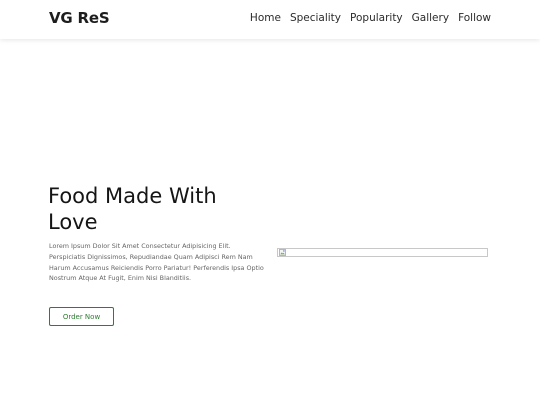  I want to click on nav-follow: Follow, so click(474, 18).